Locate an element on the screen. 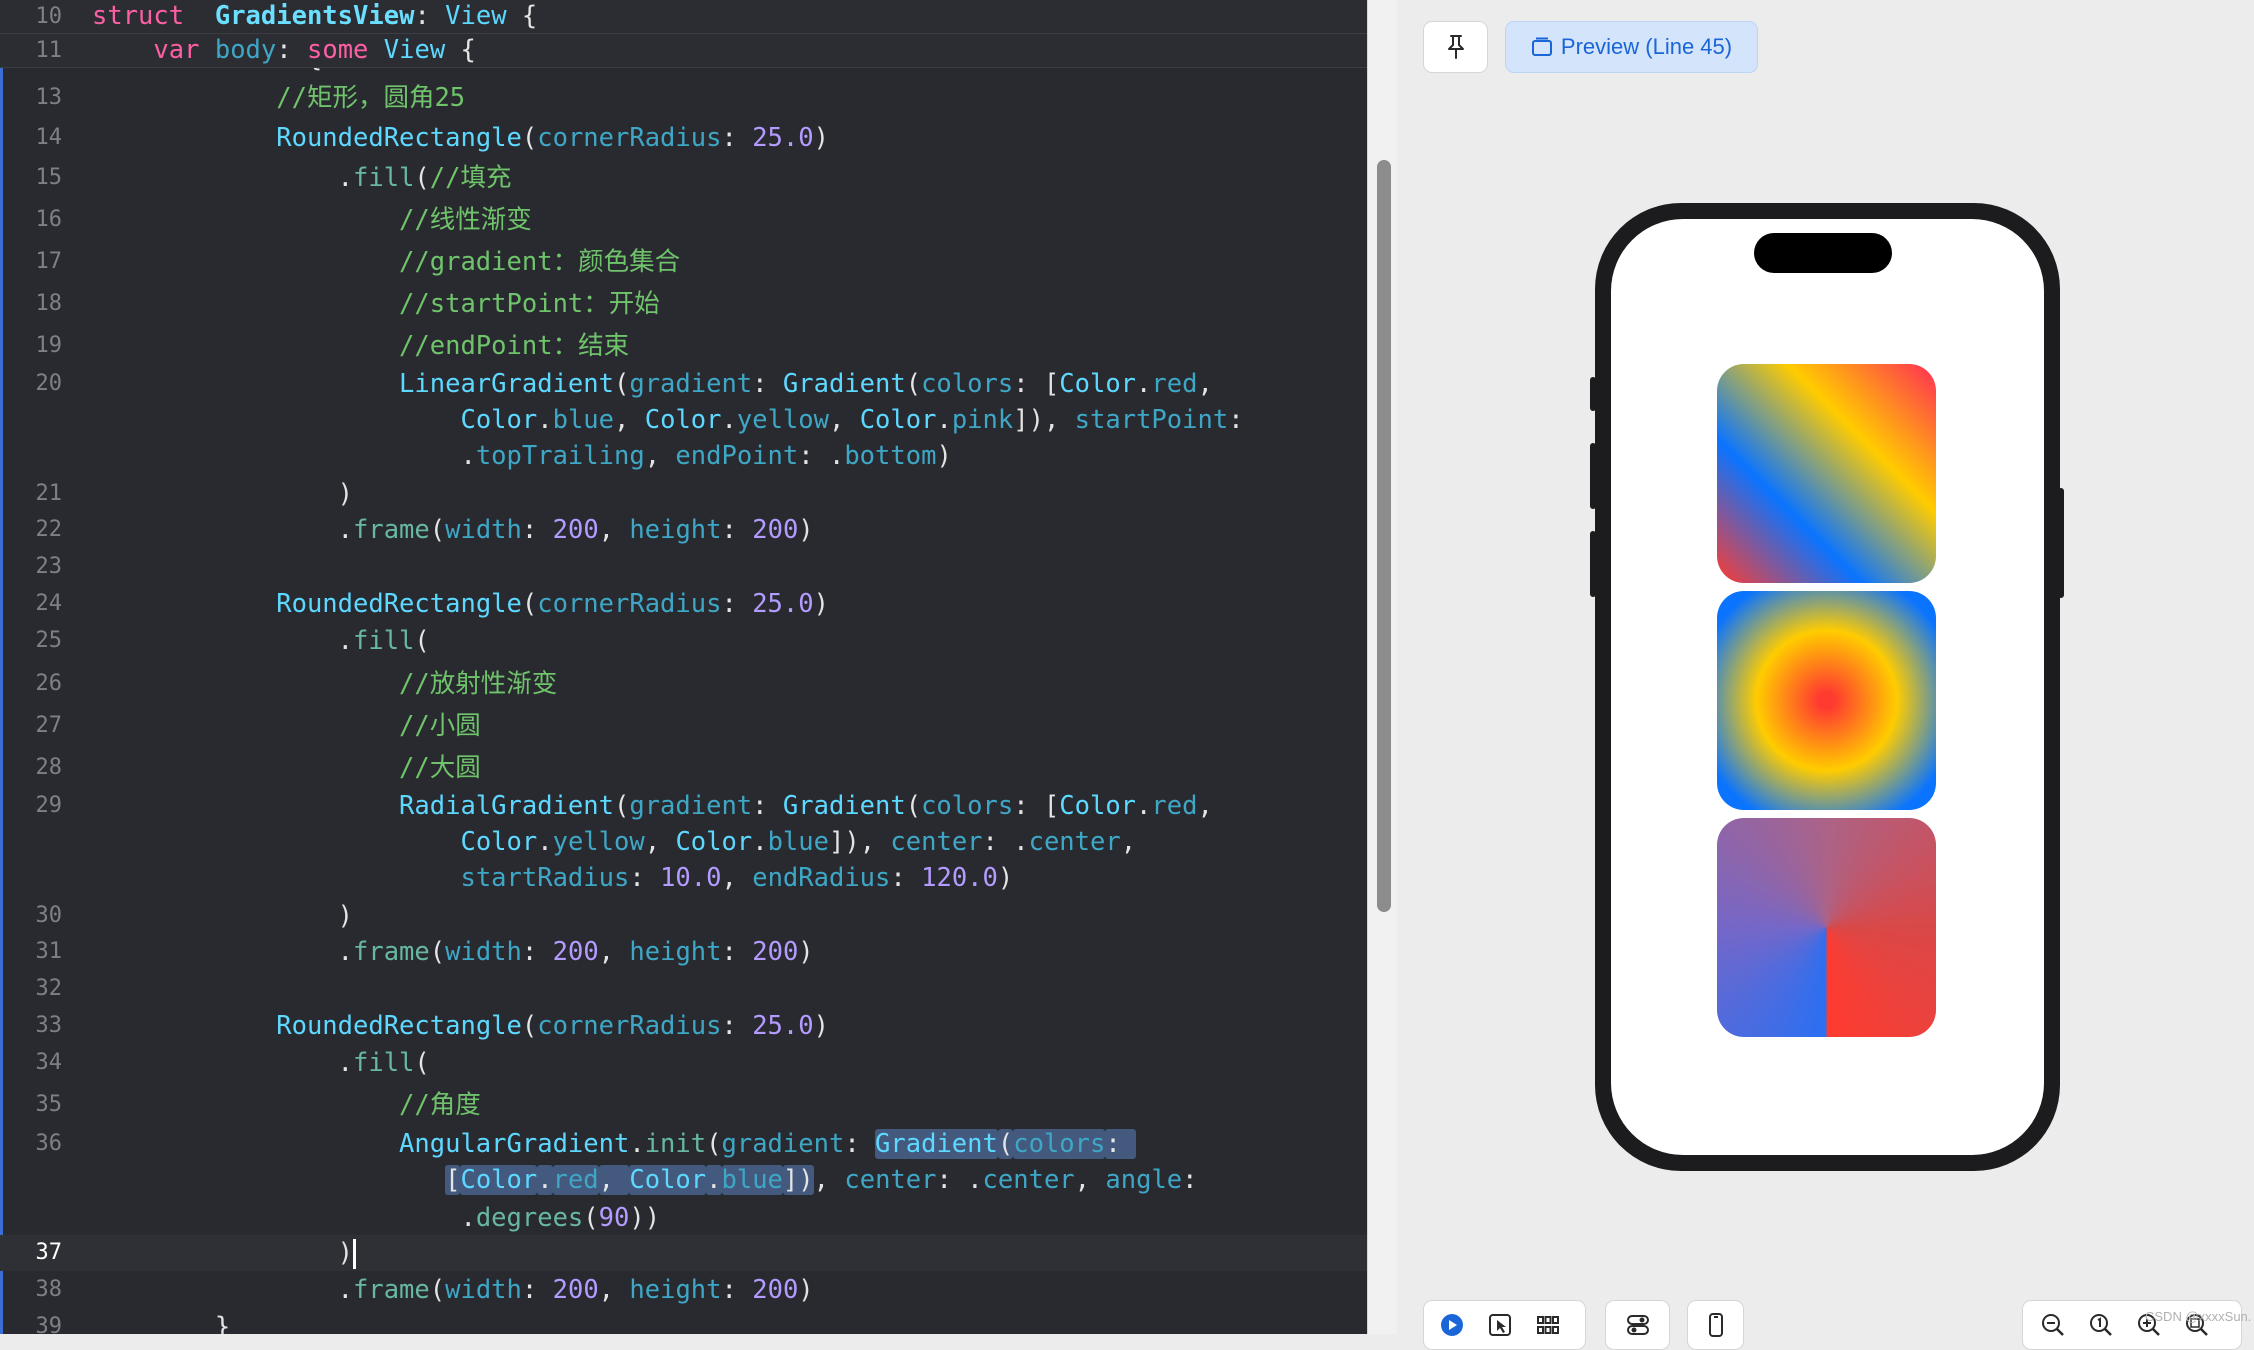  code-text: struct GradientsView: View { is located at coordinates (314, 16).